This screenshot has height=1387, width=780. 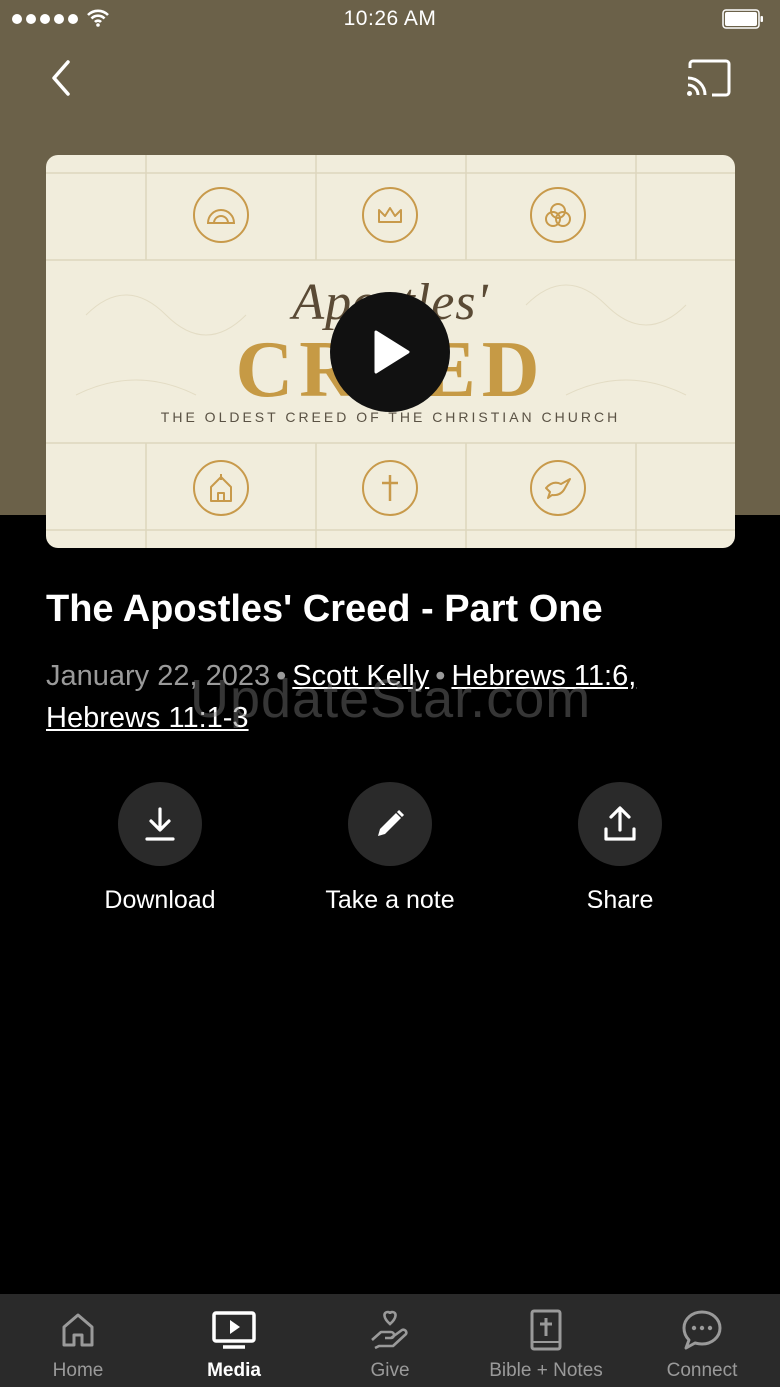 I want to click on download-action: Download, so click(x=160, y=848).